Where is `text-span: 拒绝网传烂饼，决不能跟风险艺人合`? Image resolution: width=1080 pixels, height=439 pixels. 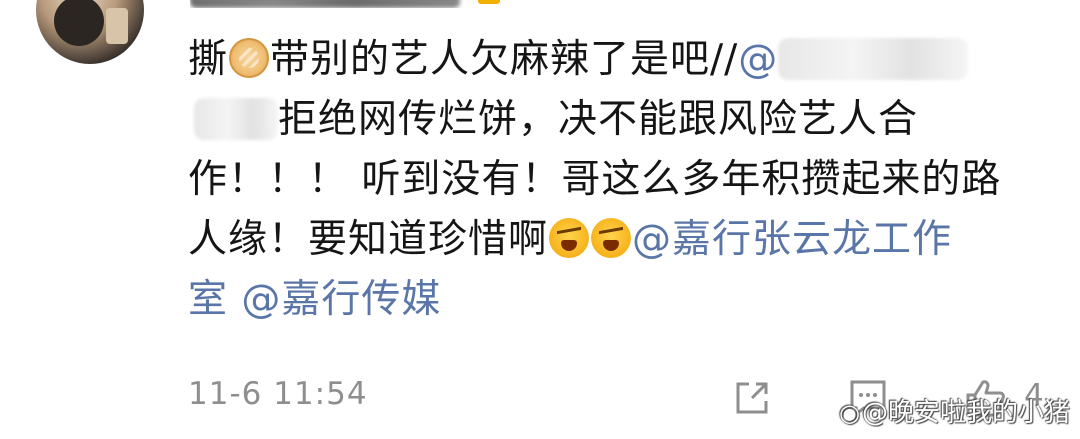
text-span: 拒绝网传烂饼，决不能跟风险艺人合 is located at coordinates (598, 119).